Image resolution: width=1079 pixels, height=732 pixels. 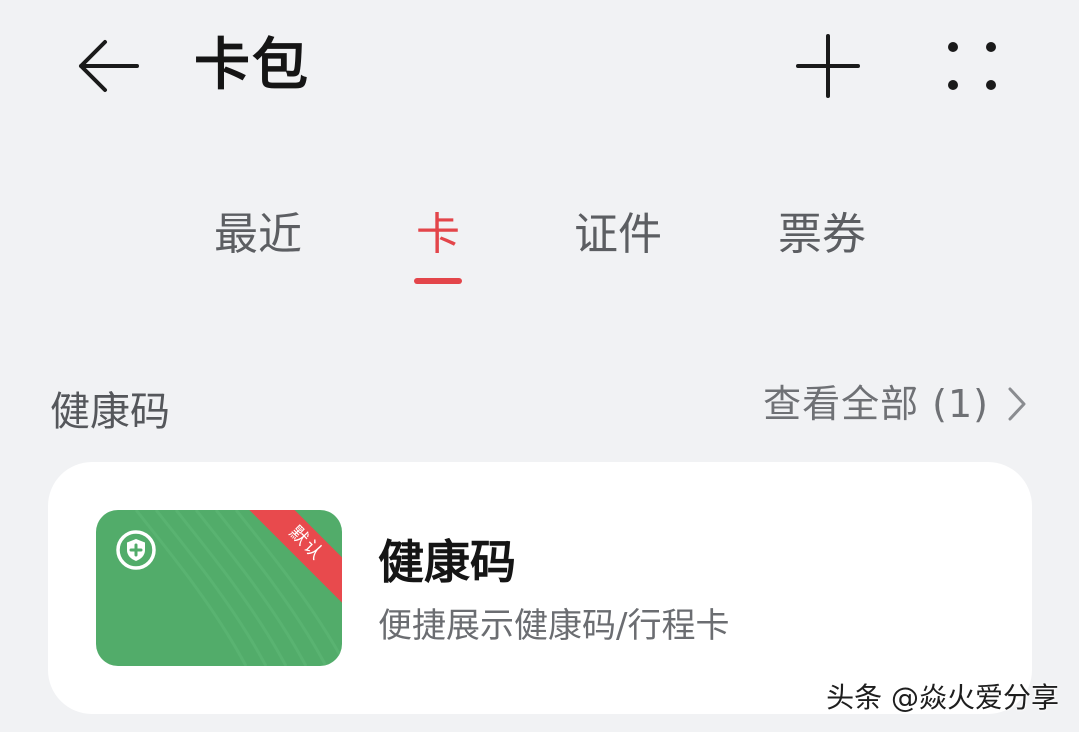 I want to click on tab-cards: 卡, so click(x=438, y=240).